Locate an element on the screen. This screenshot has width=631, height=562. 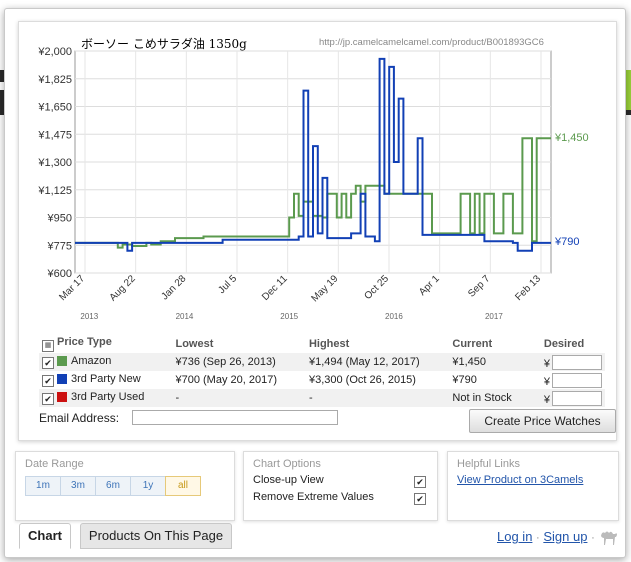
3p-new-color-swatch is located at coordinates (62, 379).